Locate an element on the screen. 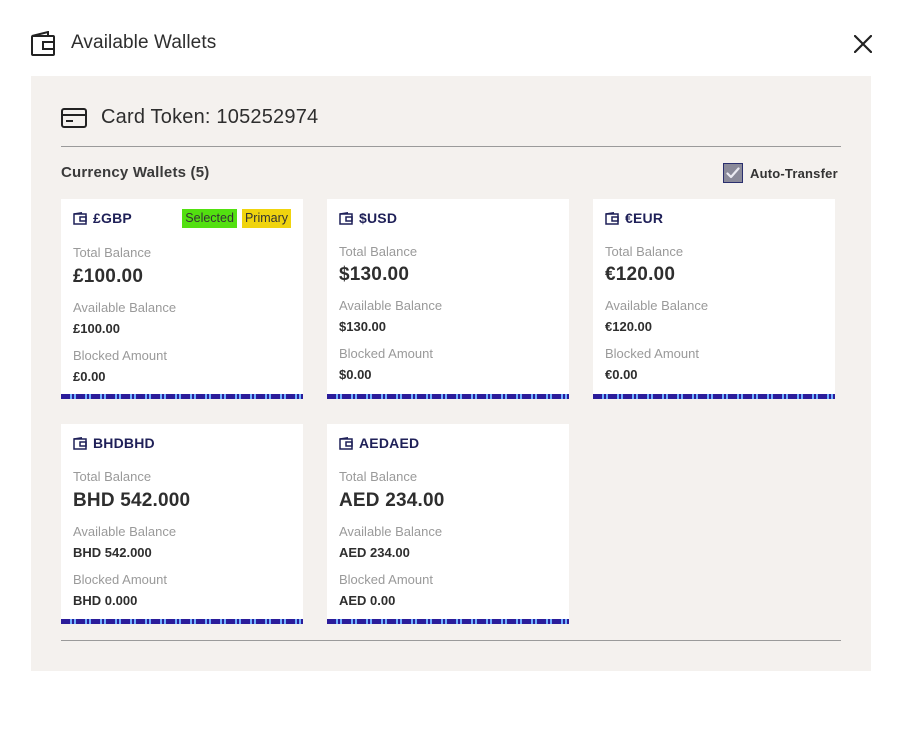 This screenshot has height=737, width=903. available-balance-value: €120.00 is located at coordinates (628, 326).